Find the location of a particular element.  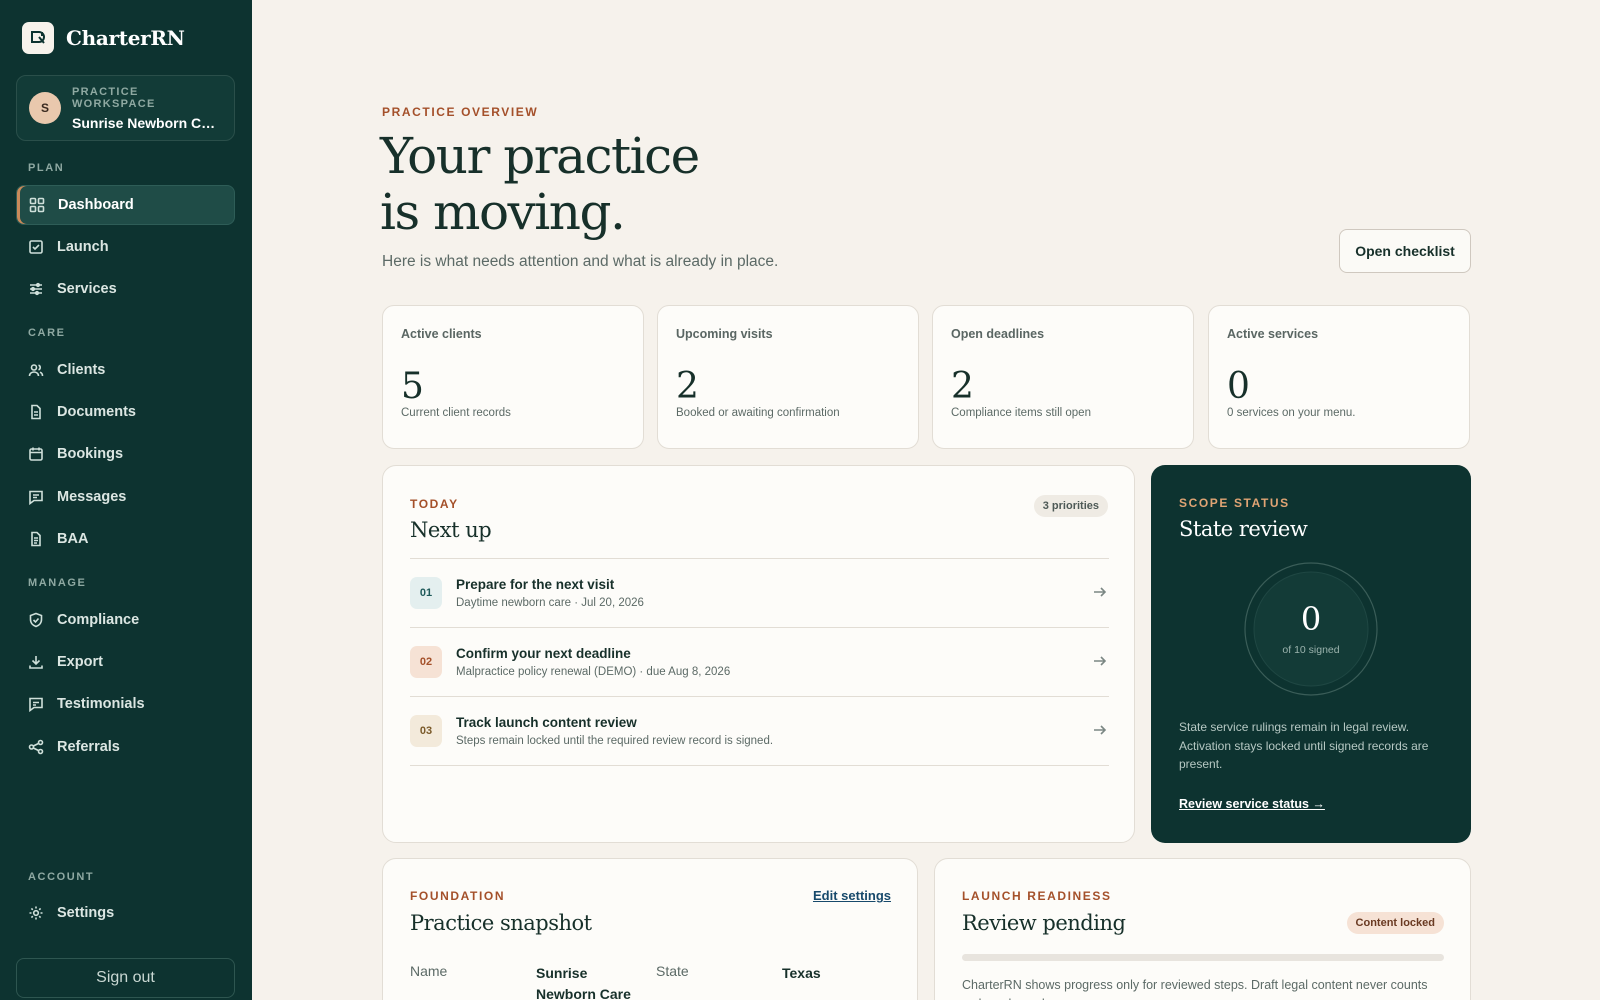

open-checklist-button: Open checklist is located at coordinates (1405, 251).